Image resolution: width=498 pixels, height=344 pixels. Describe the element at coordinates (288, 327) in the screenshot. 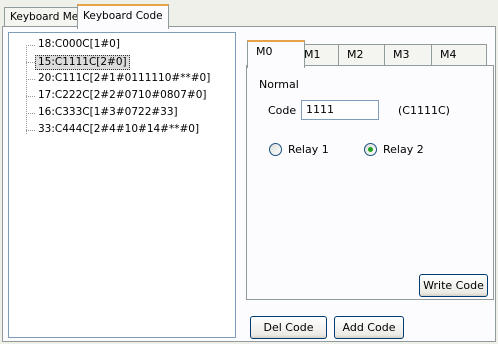

I see `del-code-button: Del Code` at that location.